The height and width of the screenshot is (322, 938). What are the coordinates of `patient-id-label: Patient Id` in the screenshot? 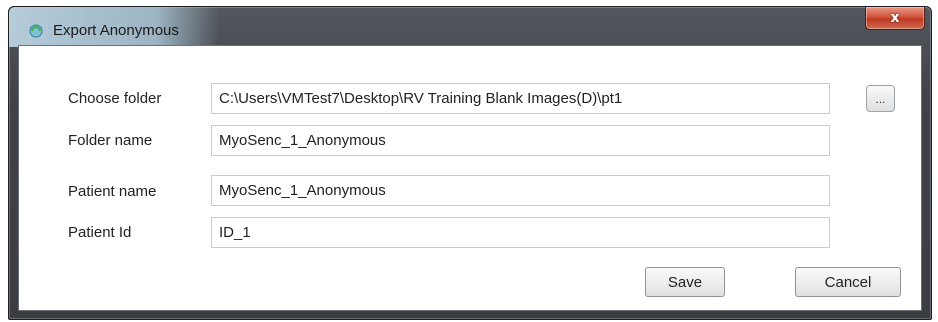 It's located at (100, 232).